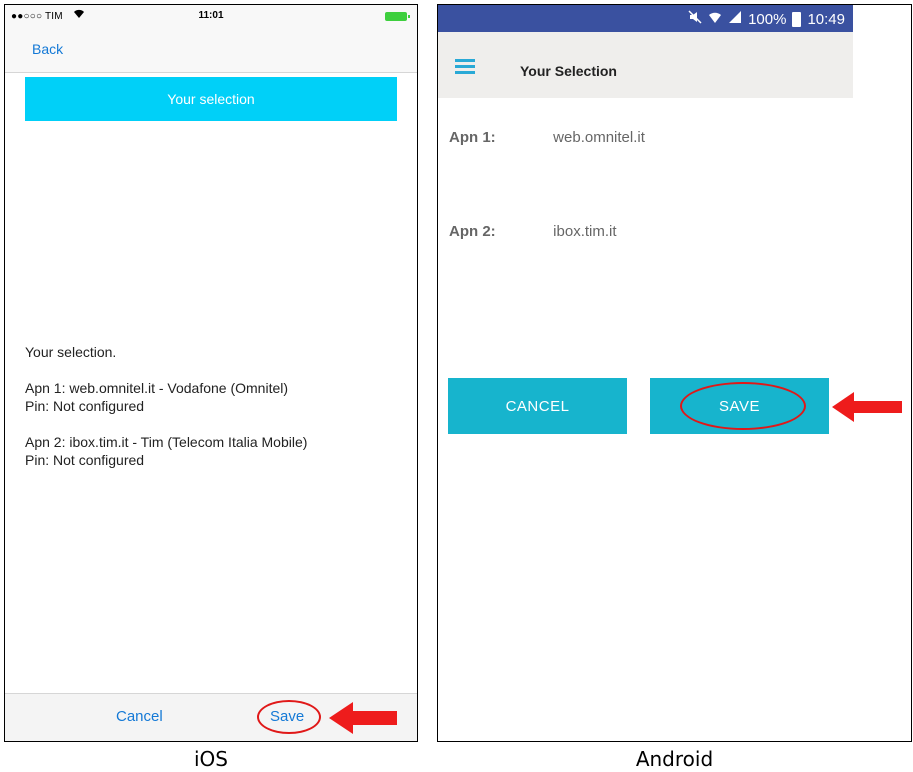  I want to click on mute-icon, so click(695, 19).